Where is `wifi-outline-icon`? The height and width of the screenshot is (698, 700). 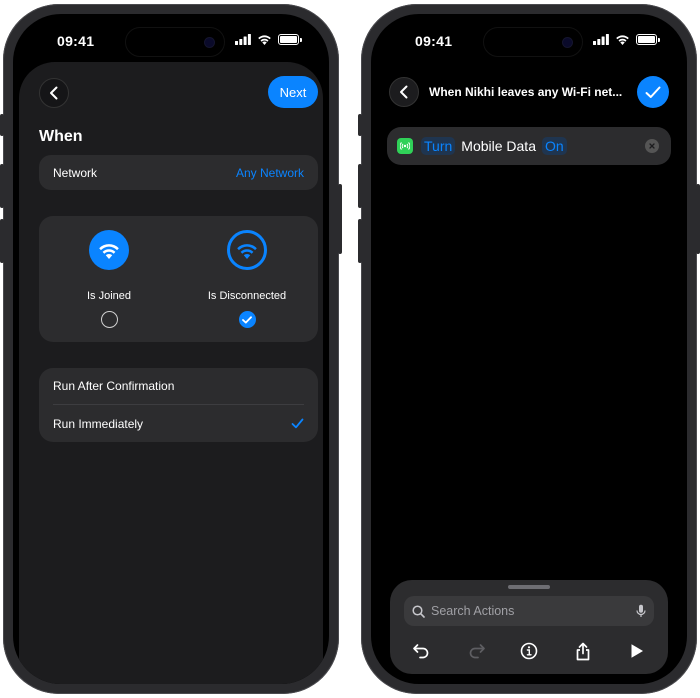
wifi-outline-icon is located at coordinates (247, 250).